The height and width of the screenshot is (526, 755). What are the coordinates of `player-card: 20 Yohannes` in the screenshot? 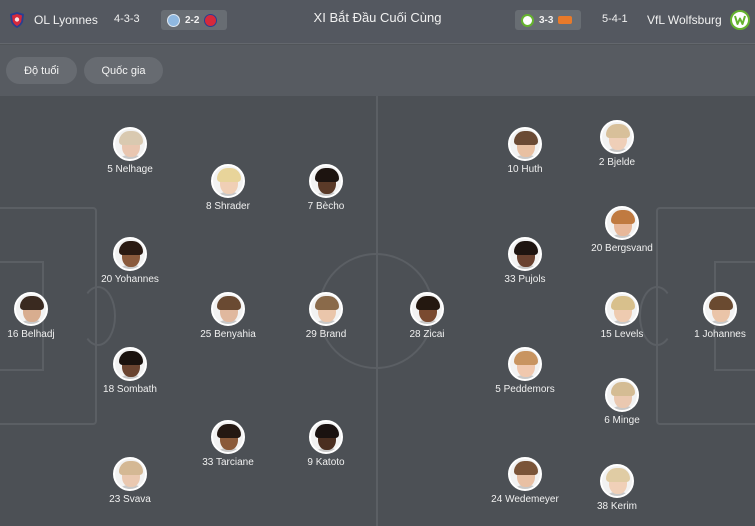 It's located at (130, 261).